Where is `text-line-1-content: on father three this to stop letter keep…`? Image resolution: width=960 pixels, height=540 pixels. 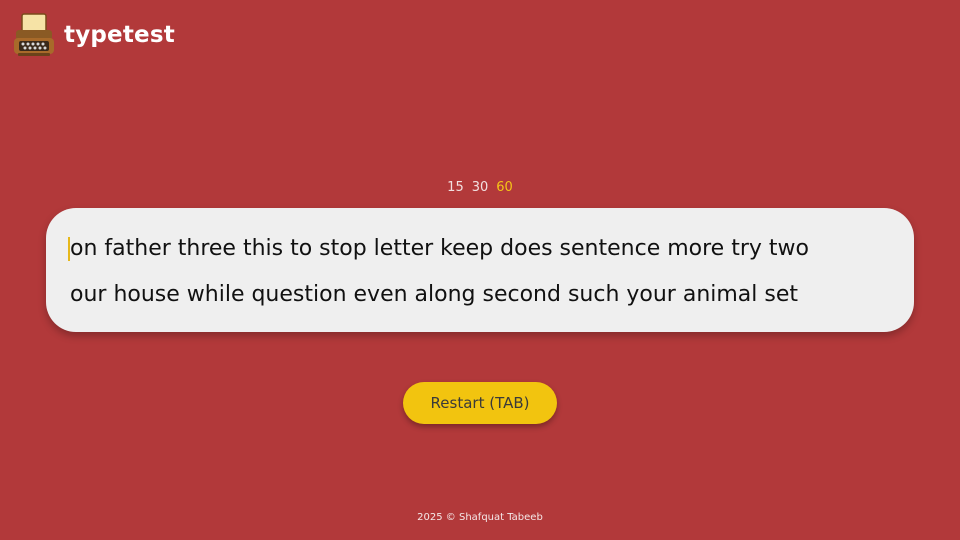
text-line-1-content: on father three this to stop letter keep… is located at coordinates (439, 248).